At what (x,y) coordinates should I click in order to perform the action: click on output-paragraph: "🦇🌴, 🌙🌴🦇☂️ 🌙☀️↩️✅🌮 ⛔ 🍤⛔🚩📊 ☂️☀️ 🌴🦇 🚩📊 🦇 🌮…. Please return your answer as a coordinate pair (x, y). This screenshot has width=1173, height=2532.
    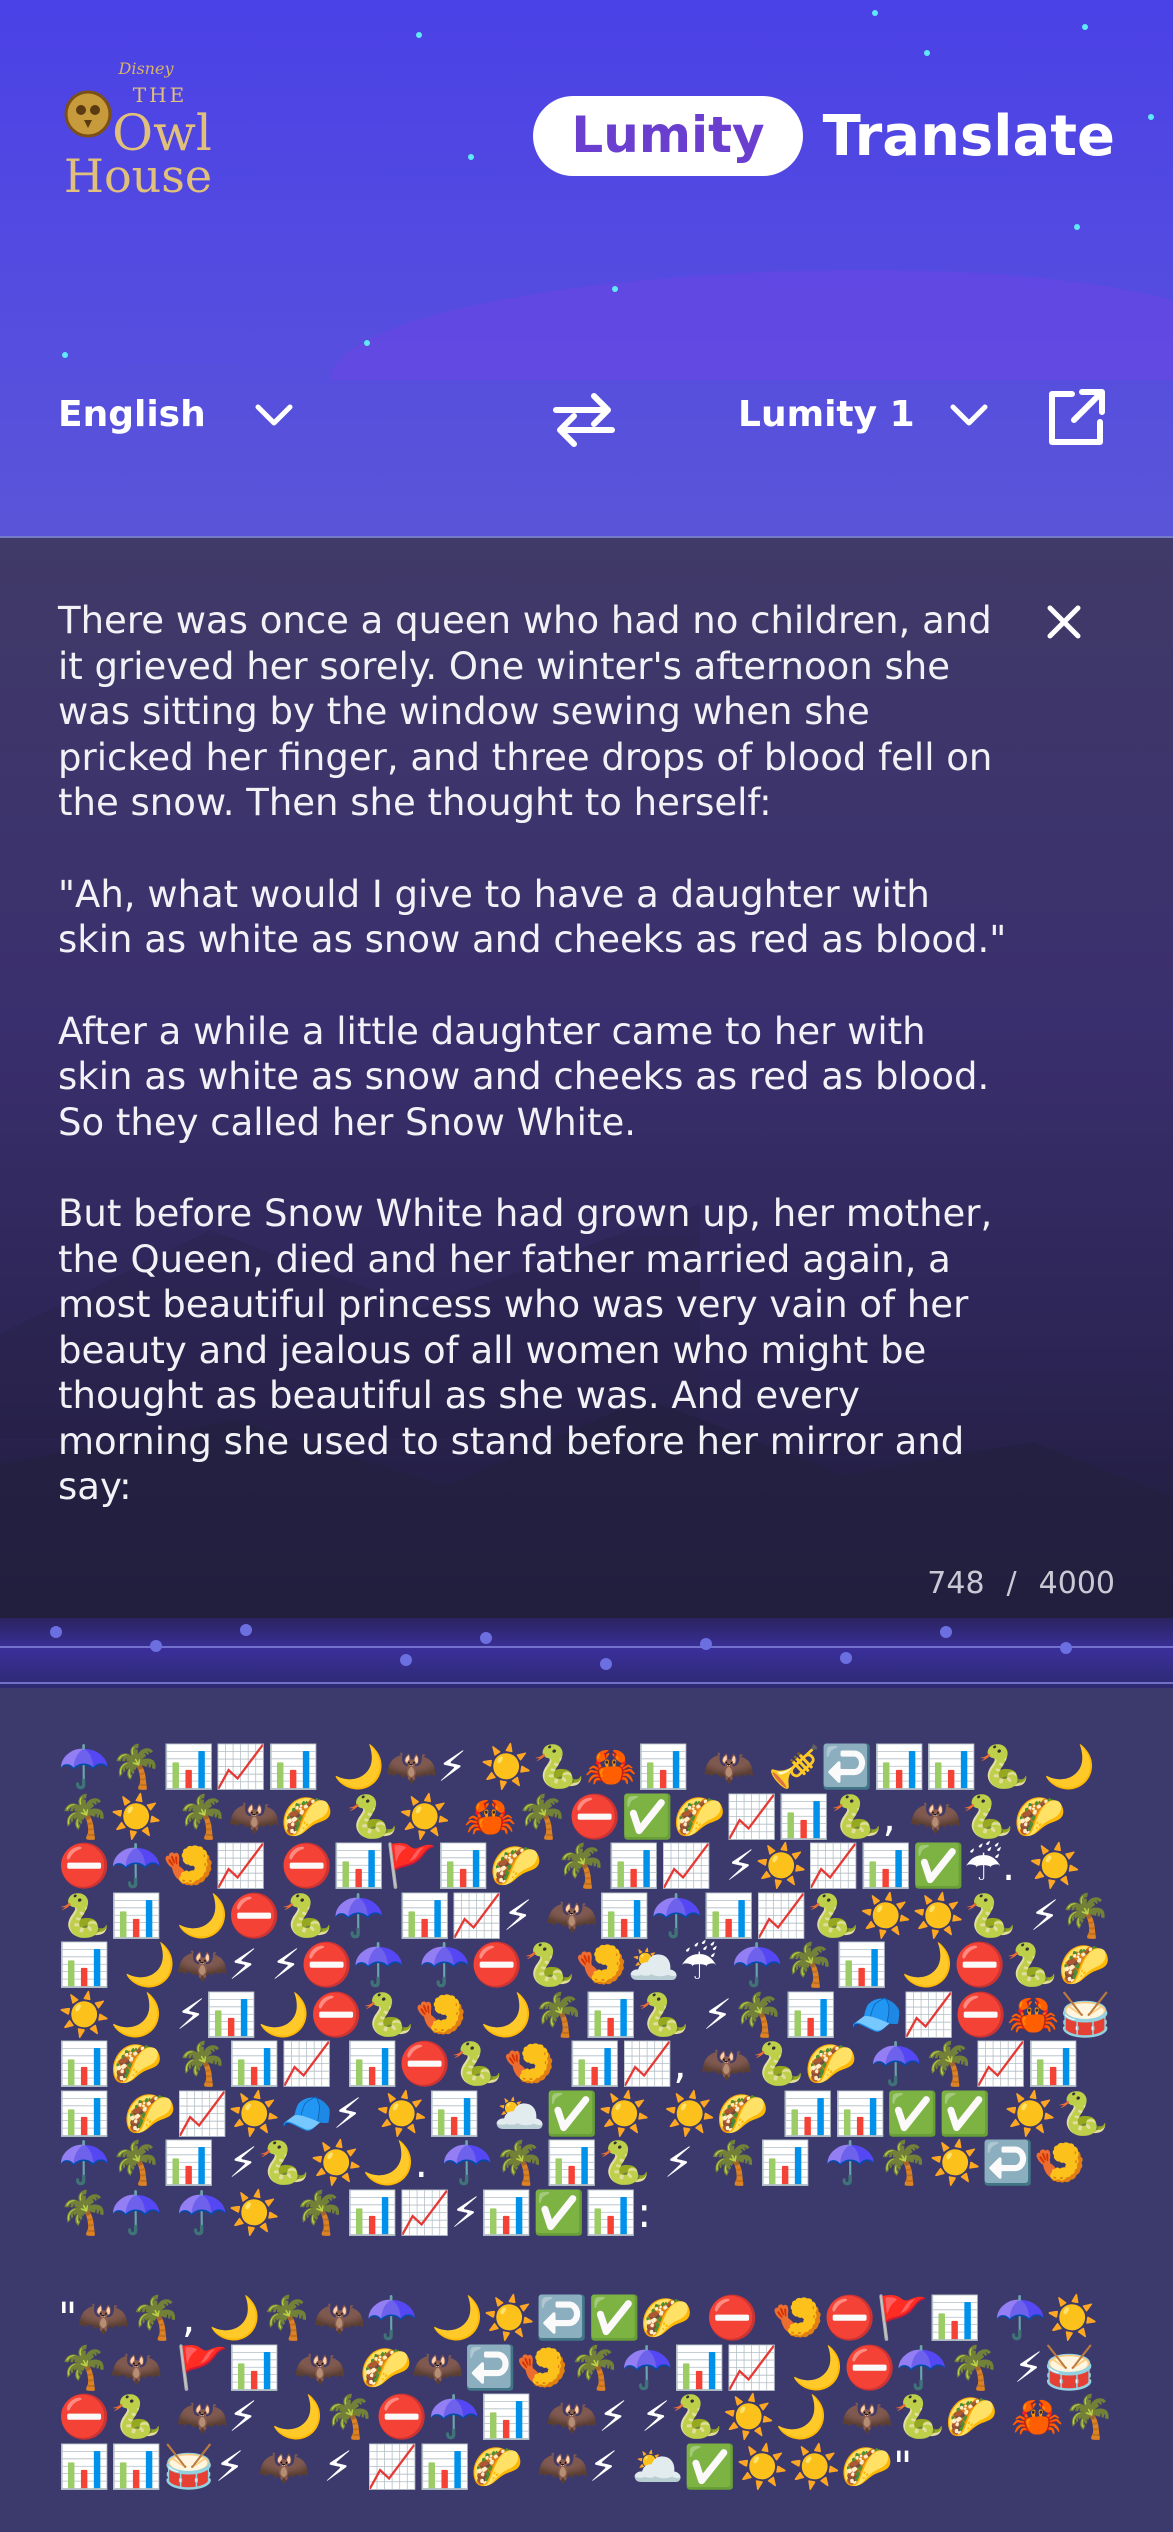
    Looking at the image, I should click on (587, 2392).